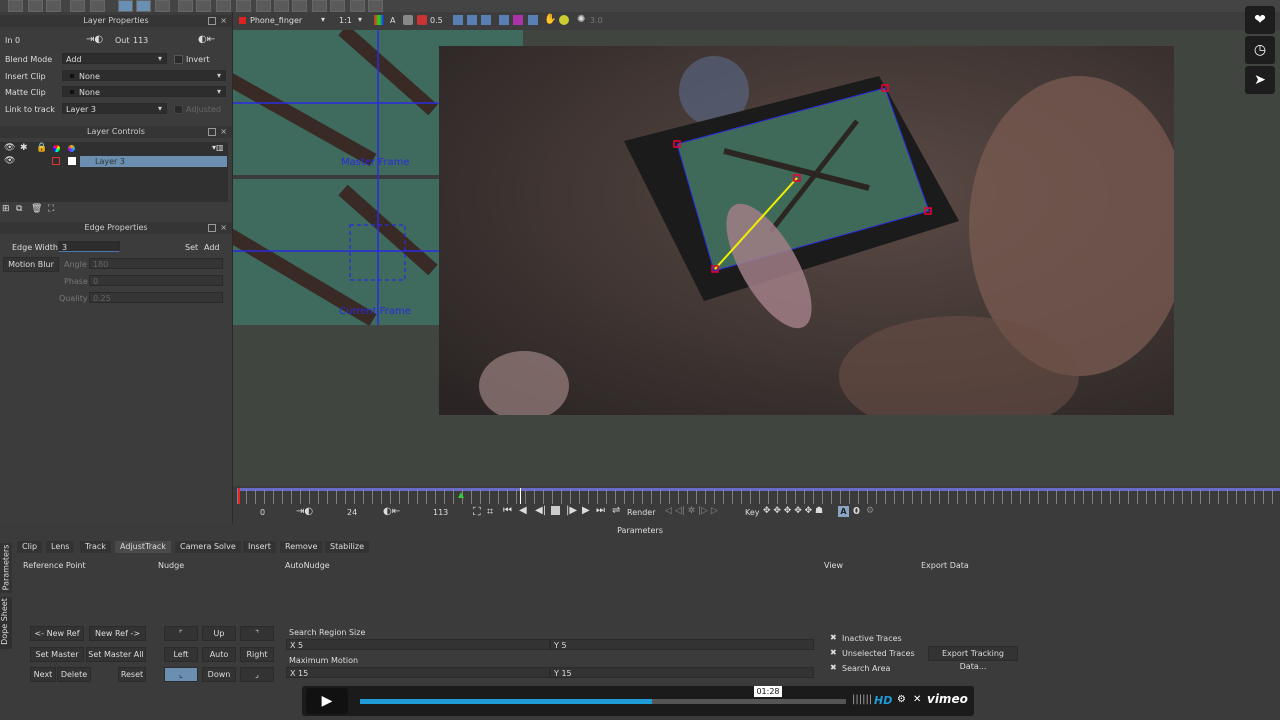 This screenshot has height=720, width=1280. What do you see at coordinates (518, 20) in the screenshot?
I see `matte-view-icon` at bounding box center [518, 20].